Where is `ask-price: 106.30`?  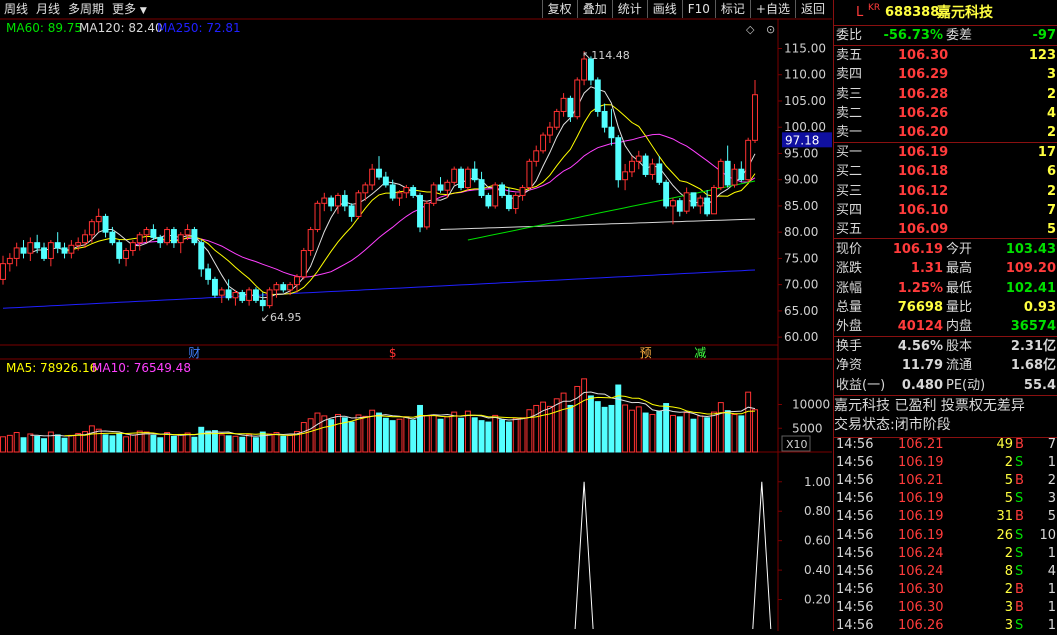
ask-price: 106.30 is located at coordinates (923, 55).